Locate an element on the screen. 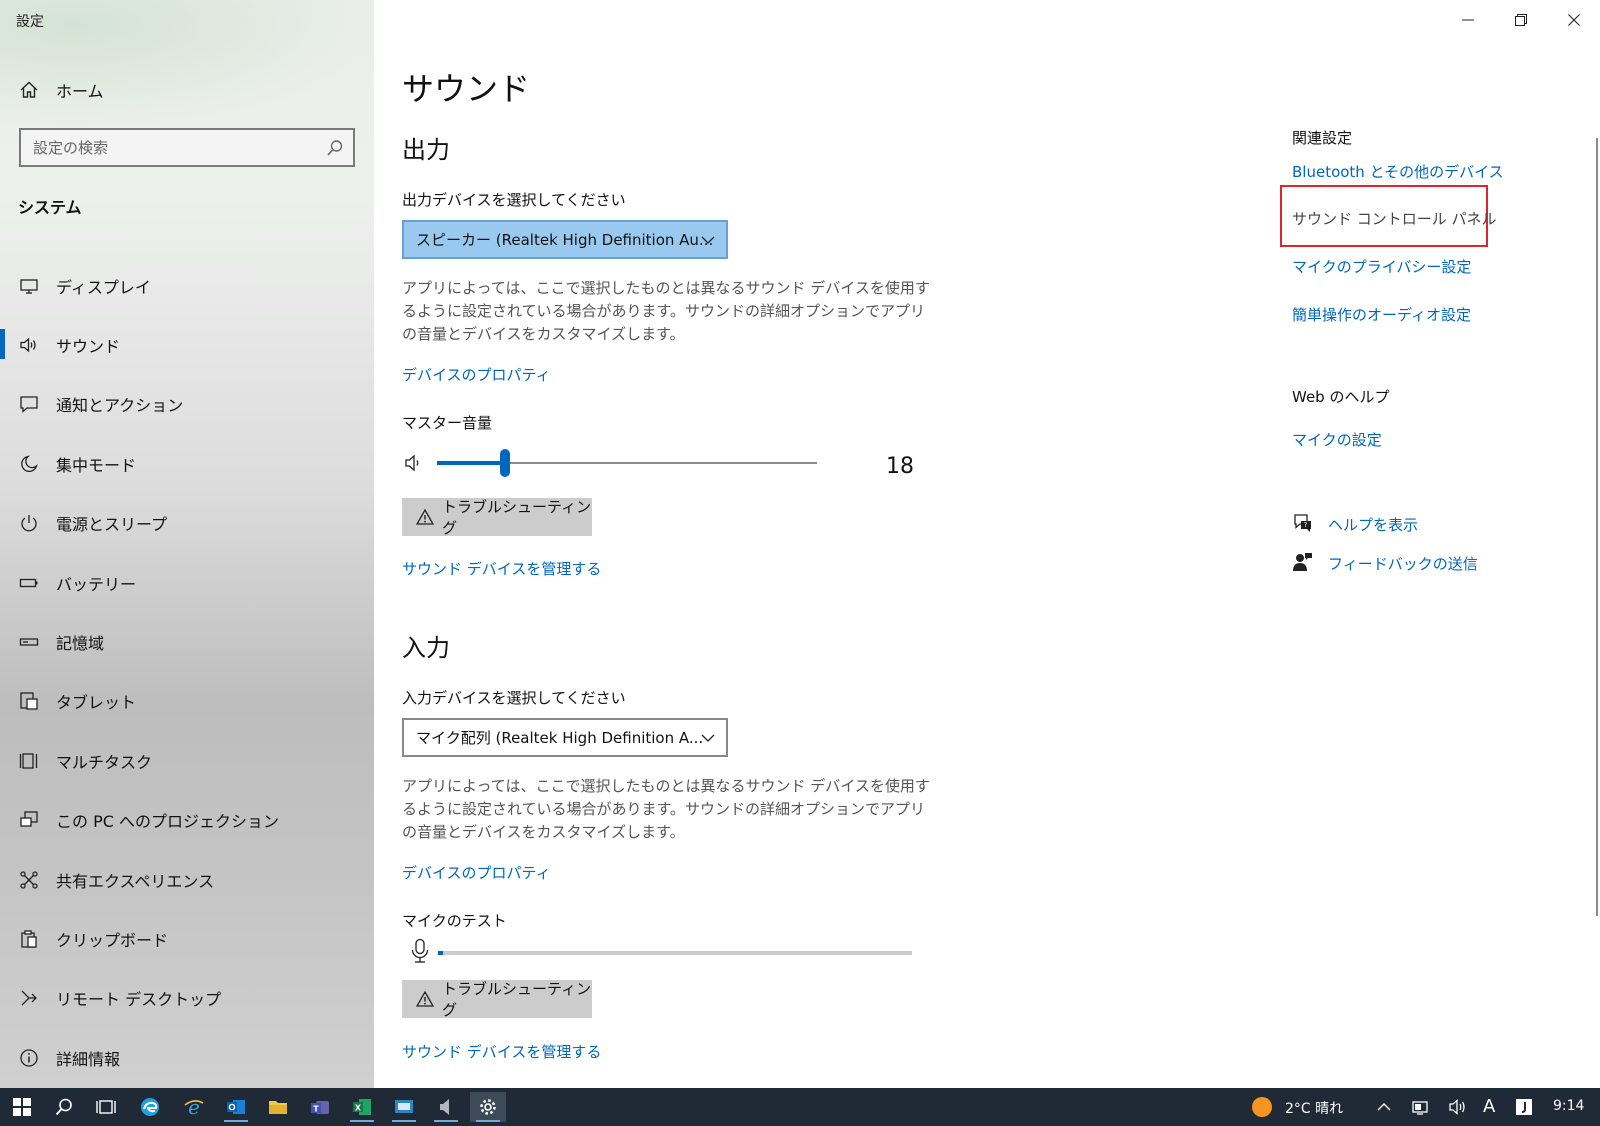 This screenshot has width=1600, height=1126. master-volume-thumb is located at coordinates (505, 463).